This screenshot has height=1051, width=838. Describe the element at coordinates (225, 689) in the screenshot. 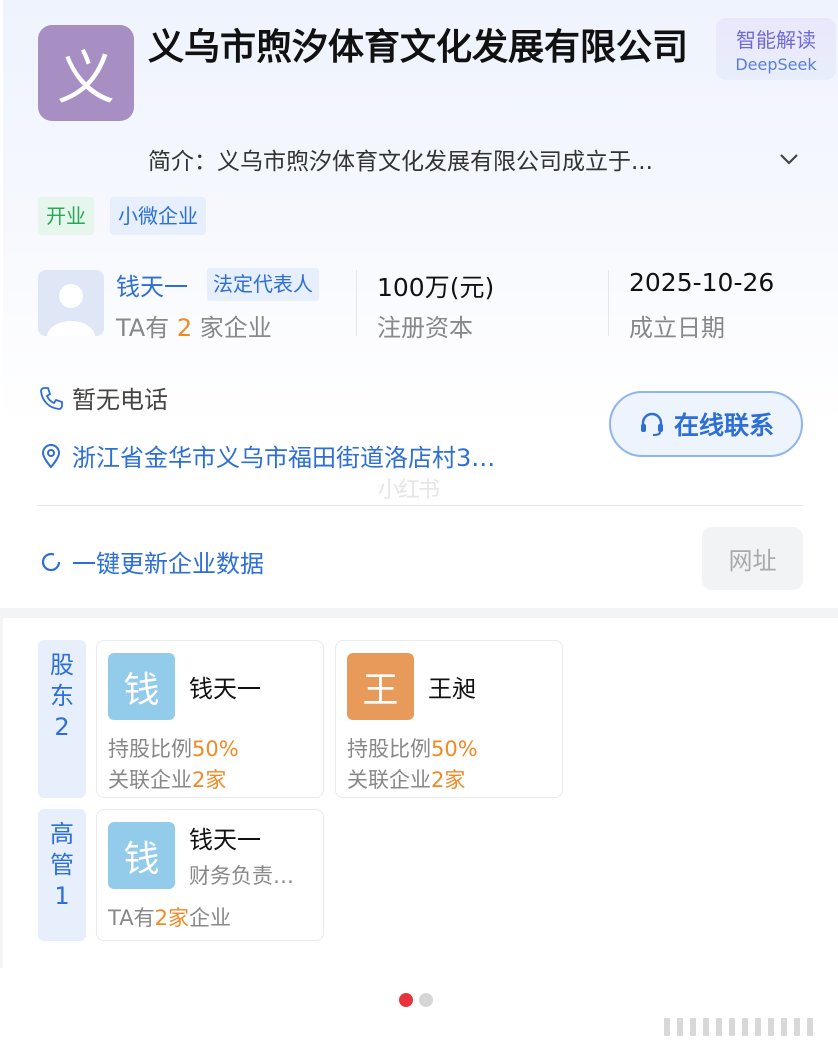

I see `shareholder-name: 钱天一` at that location.